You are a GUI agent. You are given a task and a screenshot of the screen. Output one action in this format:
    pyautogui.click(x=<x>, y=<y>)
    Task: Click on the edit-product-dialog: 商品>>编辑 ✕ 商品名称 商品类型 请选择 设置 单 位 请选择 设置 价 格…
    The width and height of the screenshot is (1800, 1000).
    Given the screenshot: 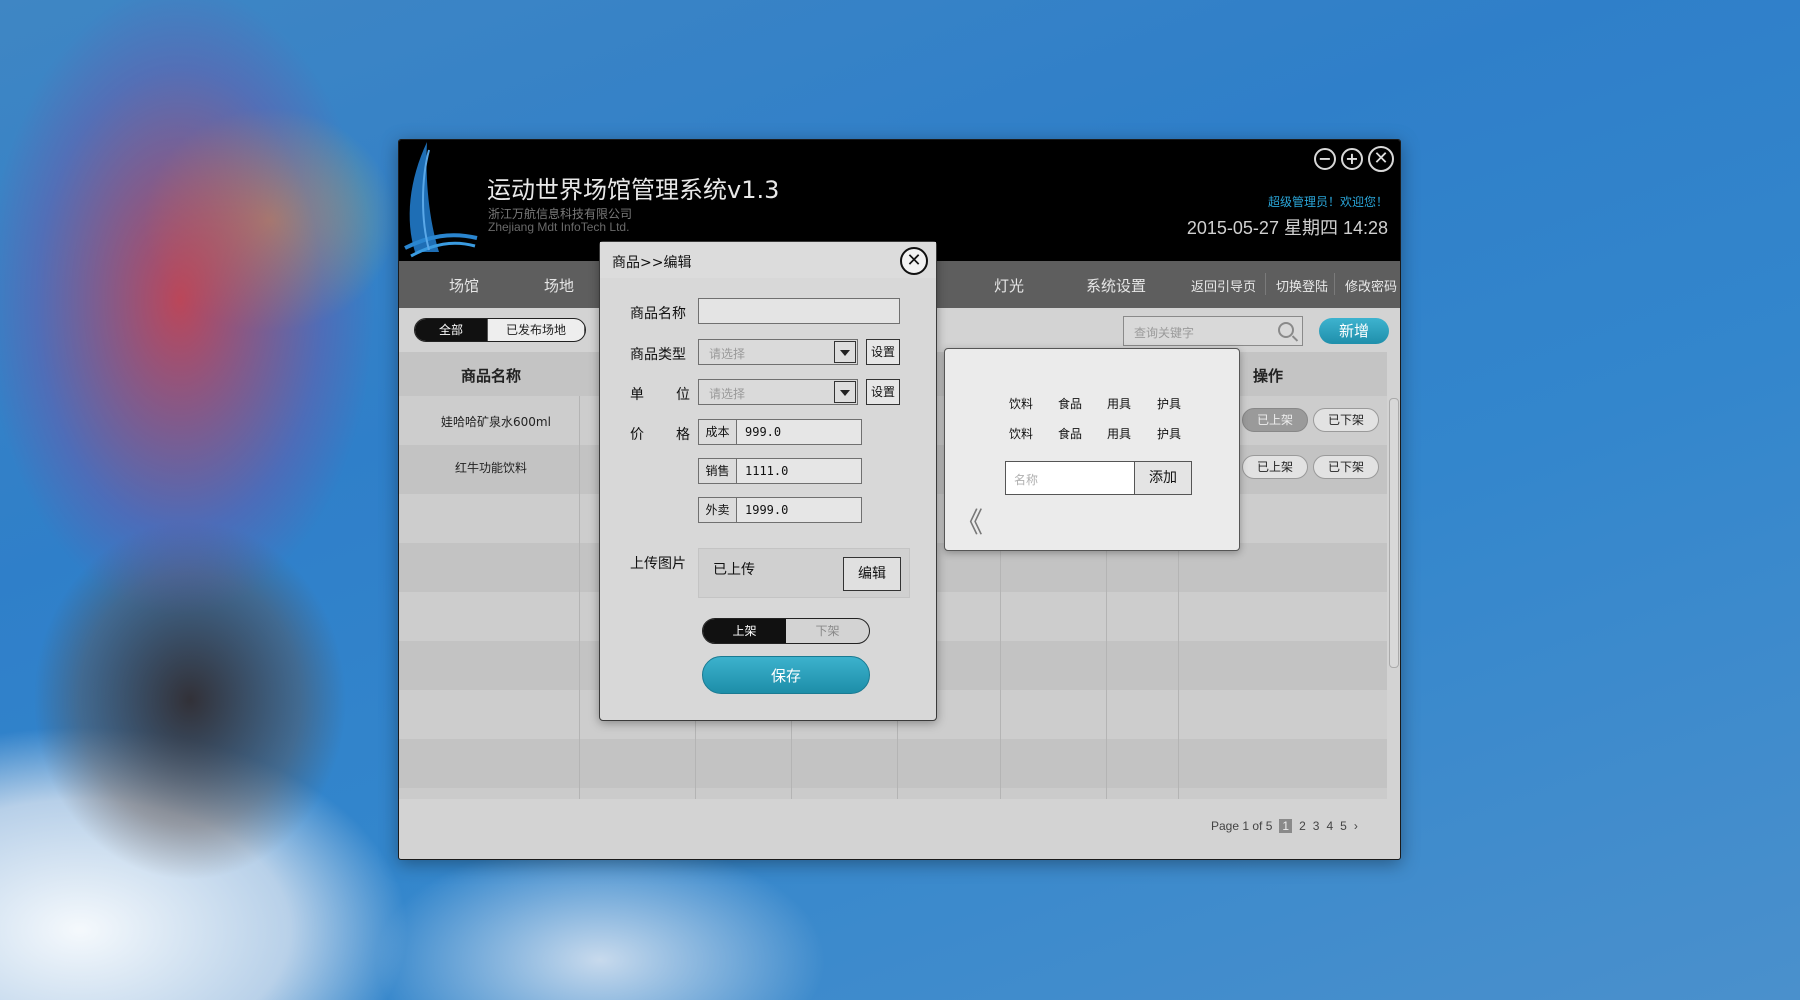 What is the action you would take?
    pyautogui.click(x=768, y=481)
    